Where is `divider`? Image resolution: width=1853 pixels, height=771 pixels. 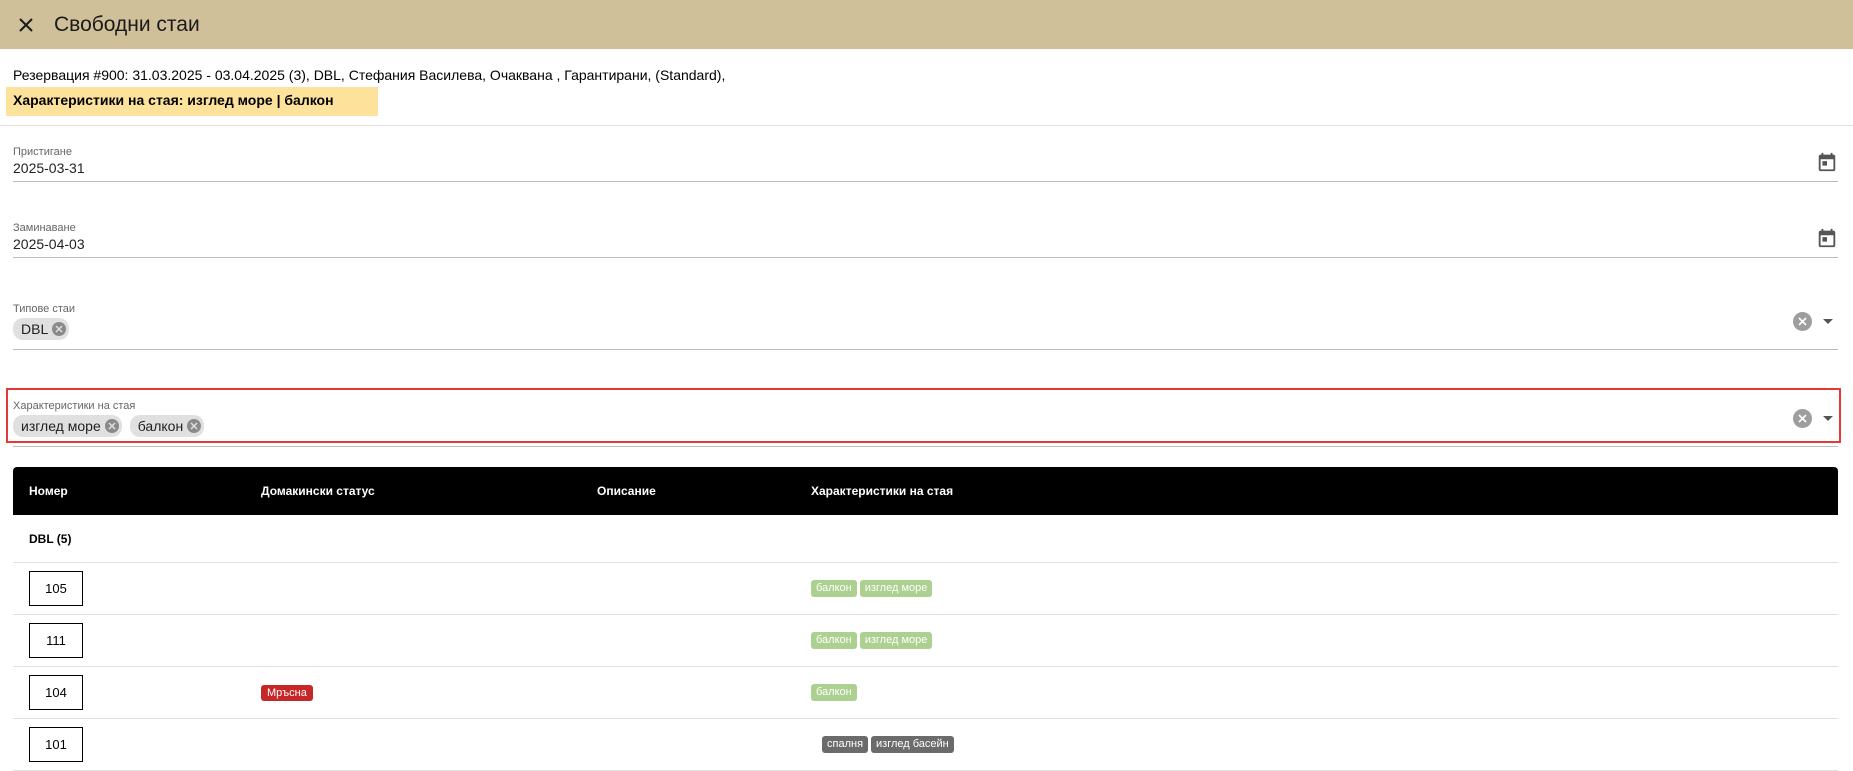 divider is located at coordinates (926, 125).